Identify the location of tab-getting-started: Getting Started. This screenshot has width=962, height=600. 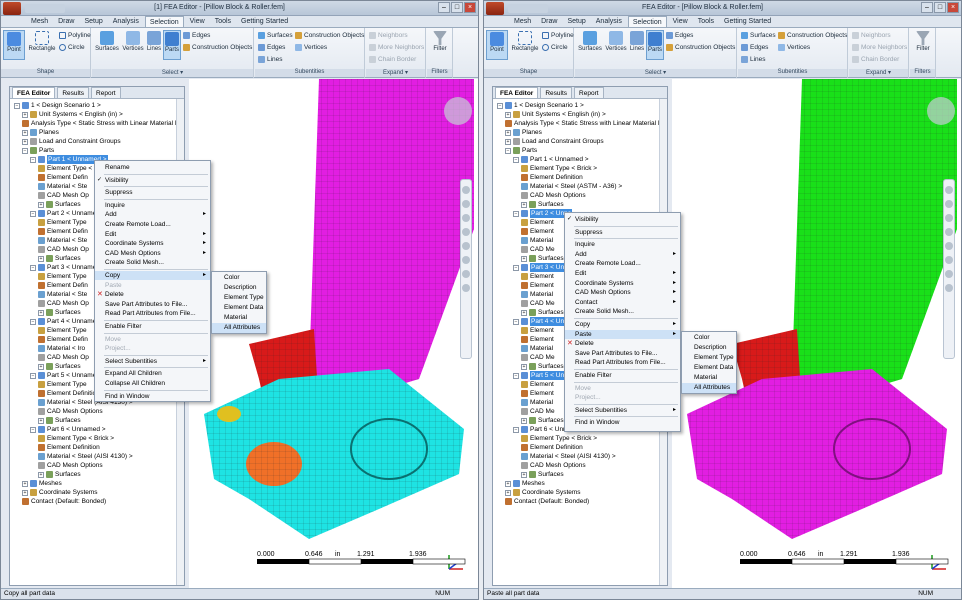
(264, 21).